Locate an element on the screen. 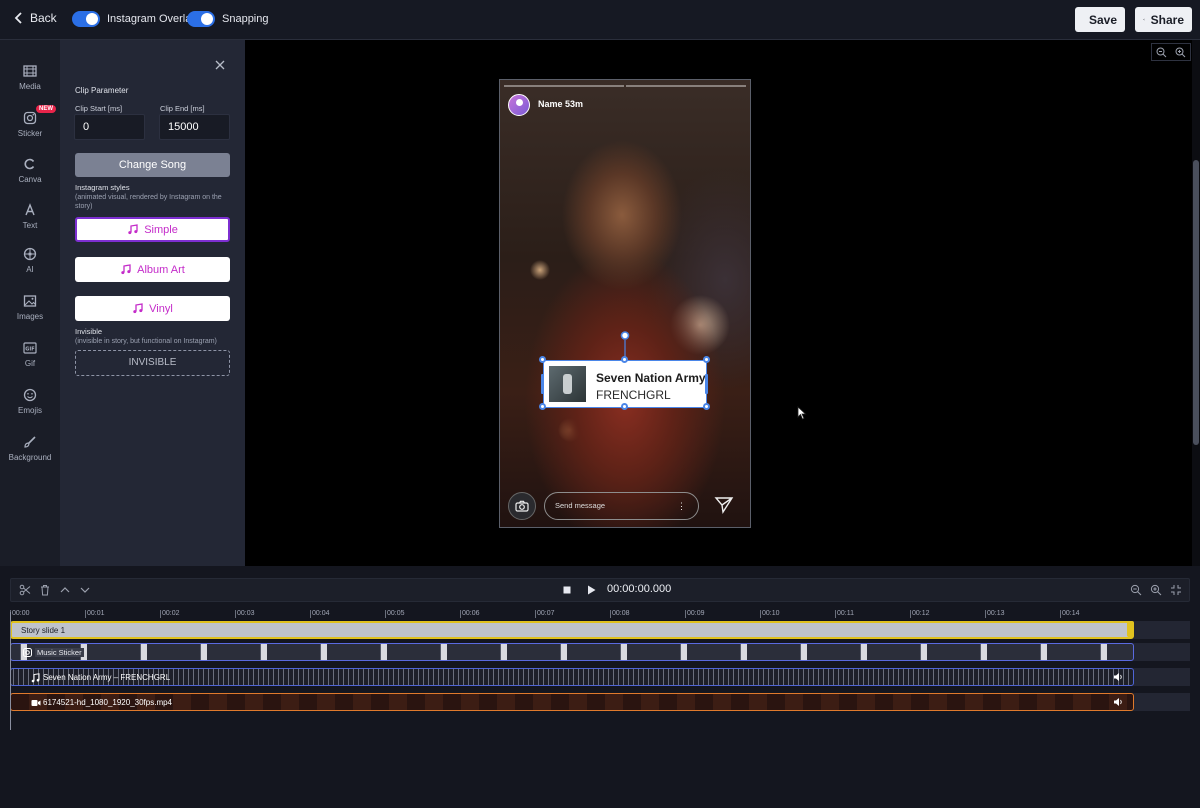 The image size is (1200, 808). ruler-tick: 00:06 is located at coordinates (470, 614).